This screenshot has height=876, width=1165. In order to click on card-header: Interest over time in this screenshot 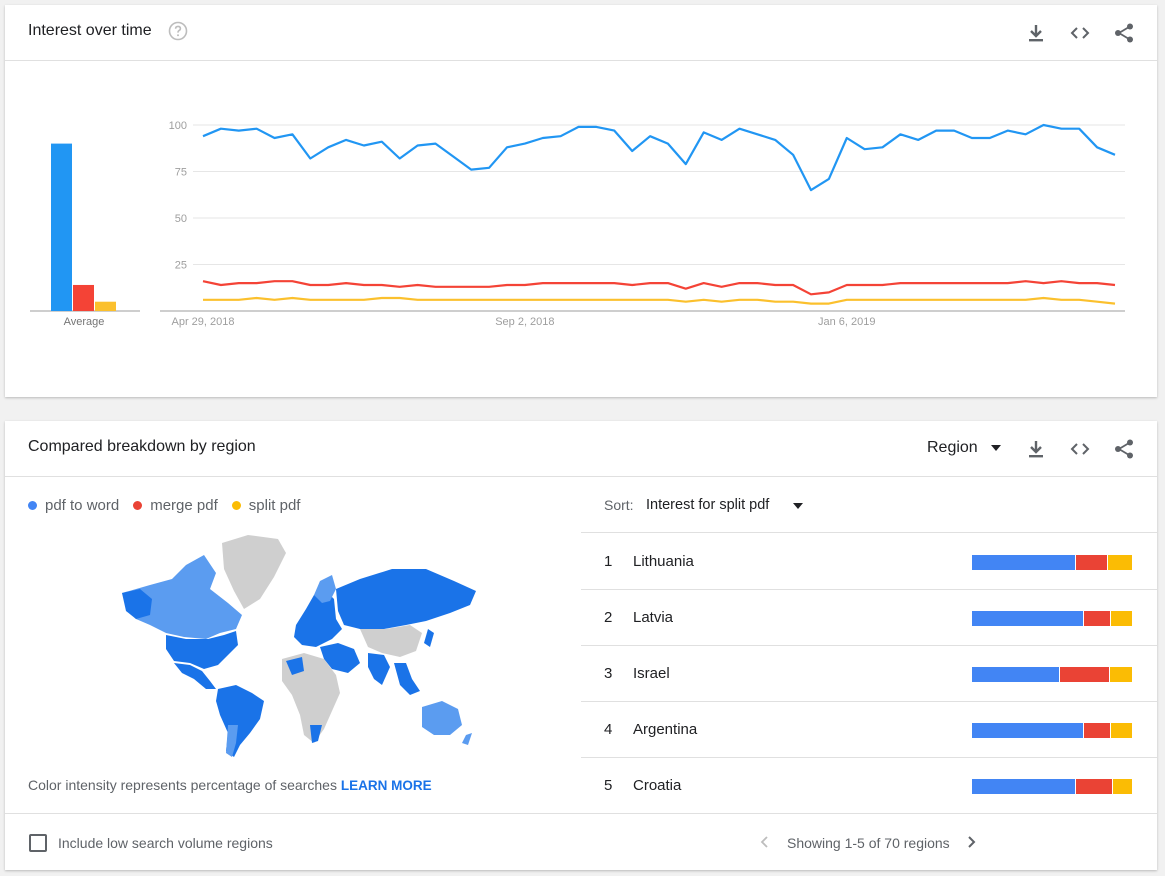, I will do `click(581, 33)`.